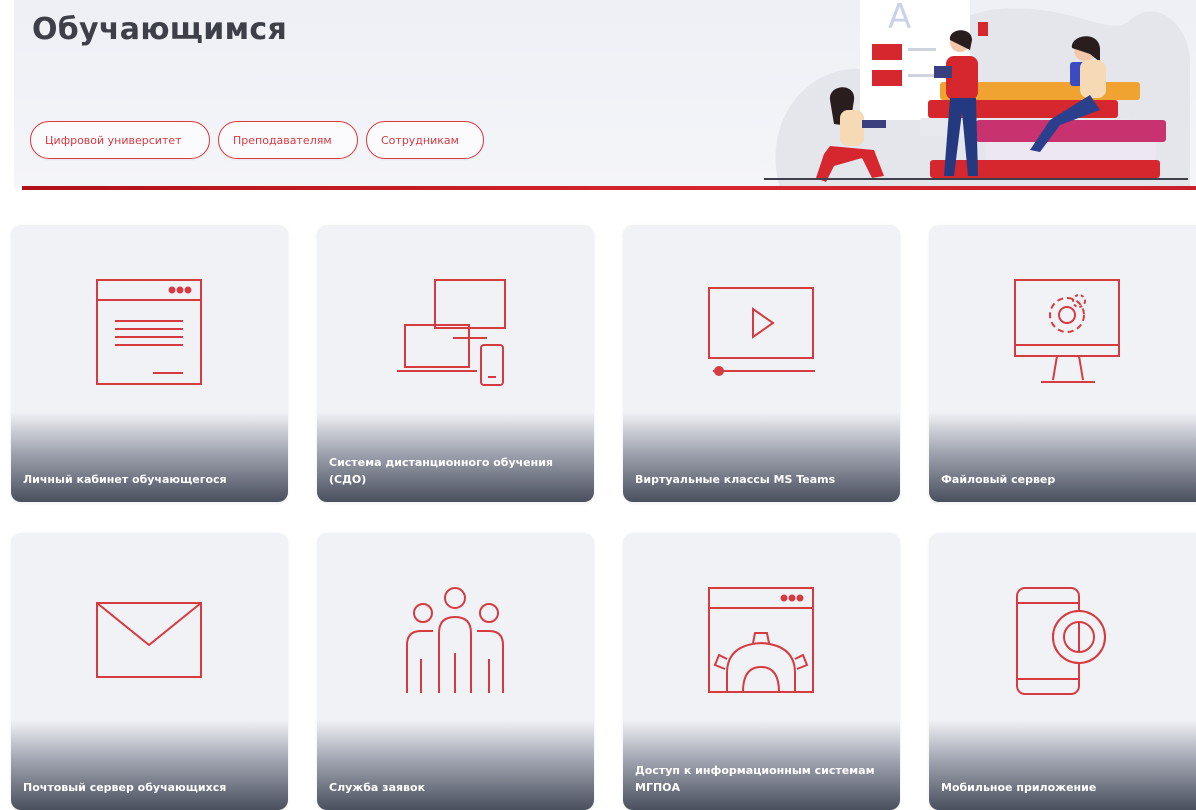 This screenshot has width=1196, height=810. Describe the element at coordinates (149, 332) in the screenshot. I see `browser-window-icon` at that location.